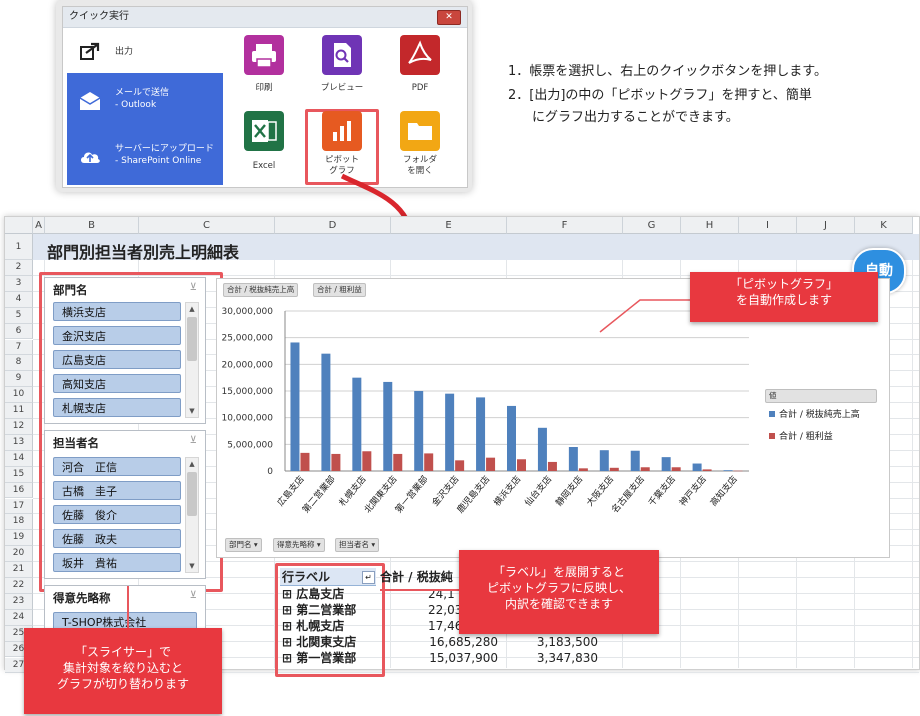 This screenshot has height=716, width=920. What do you see at coordinates (19, 522) in the screenshot?
I see `row-header: 18` at bounding box center [19, 522].